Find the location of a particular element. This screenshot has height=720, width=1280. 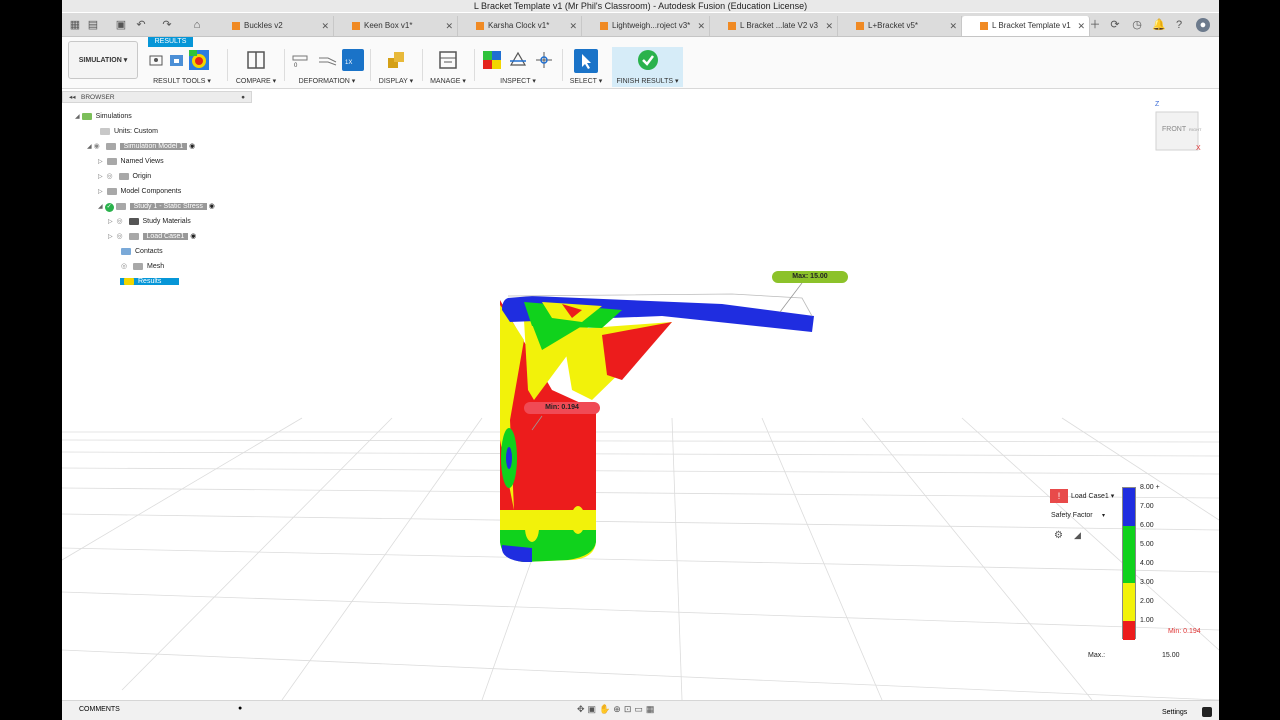

grid-menu-icon: ▦ is located at coordinates (75, 25).